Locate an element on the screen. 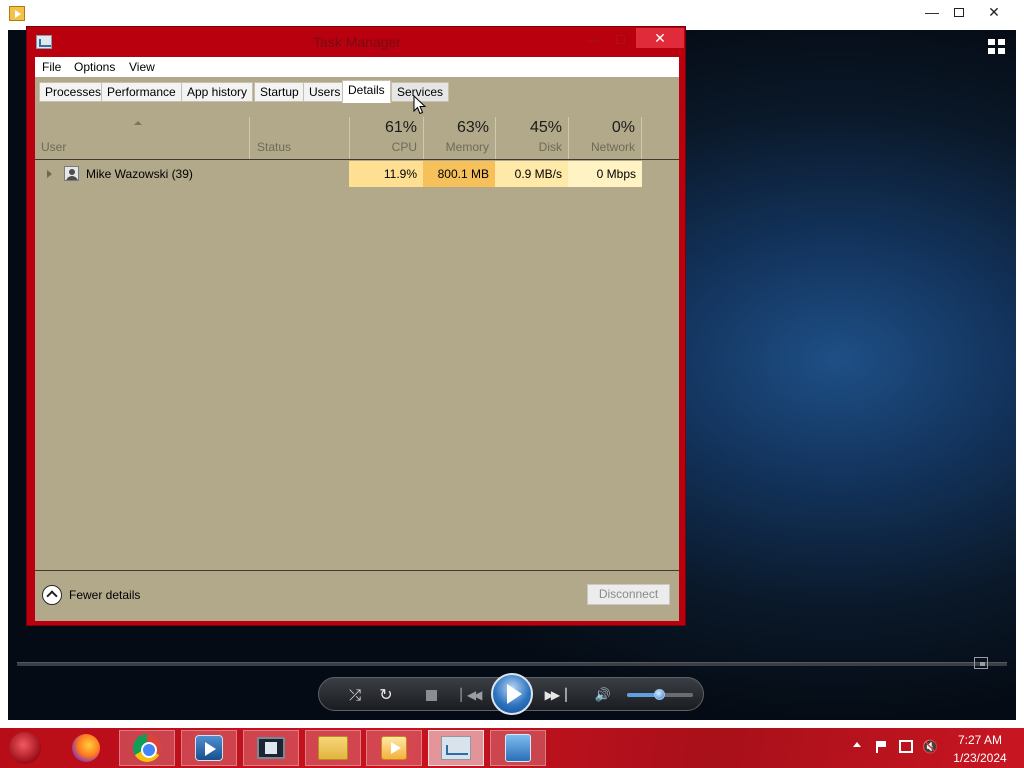 The width and height of the screenshot is (1024, 768). close-button: ✕ is located at coordinates (660, 38).